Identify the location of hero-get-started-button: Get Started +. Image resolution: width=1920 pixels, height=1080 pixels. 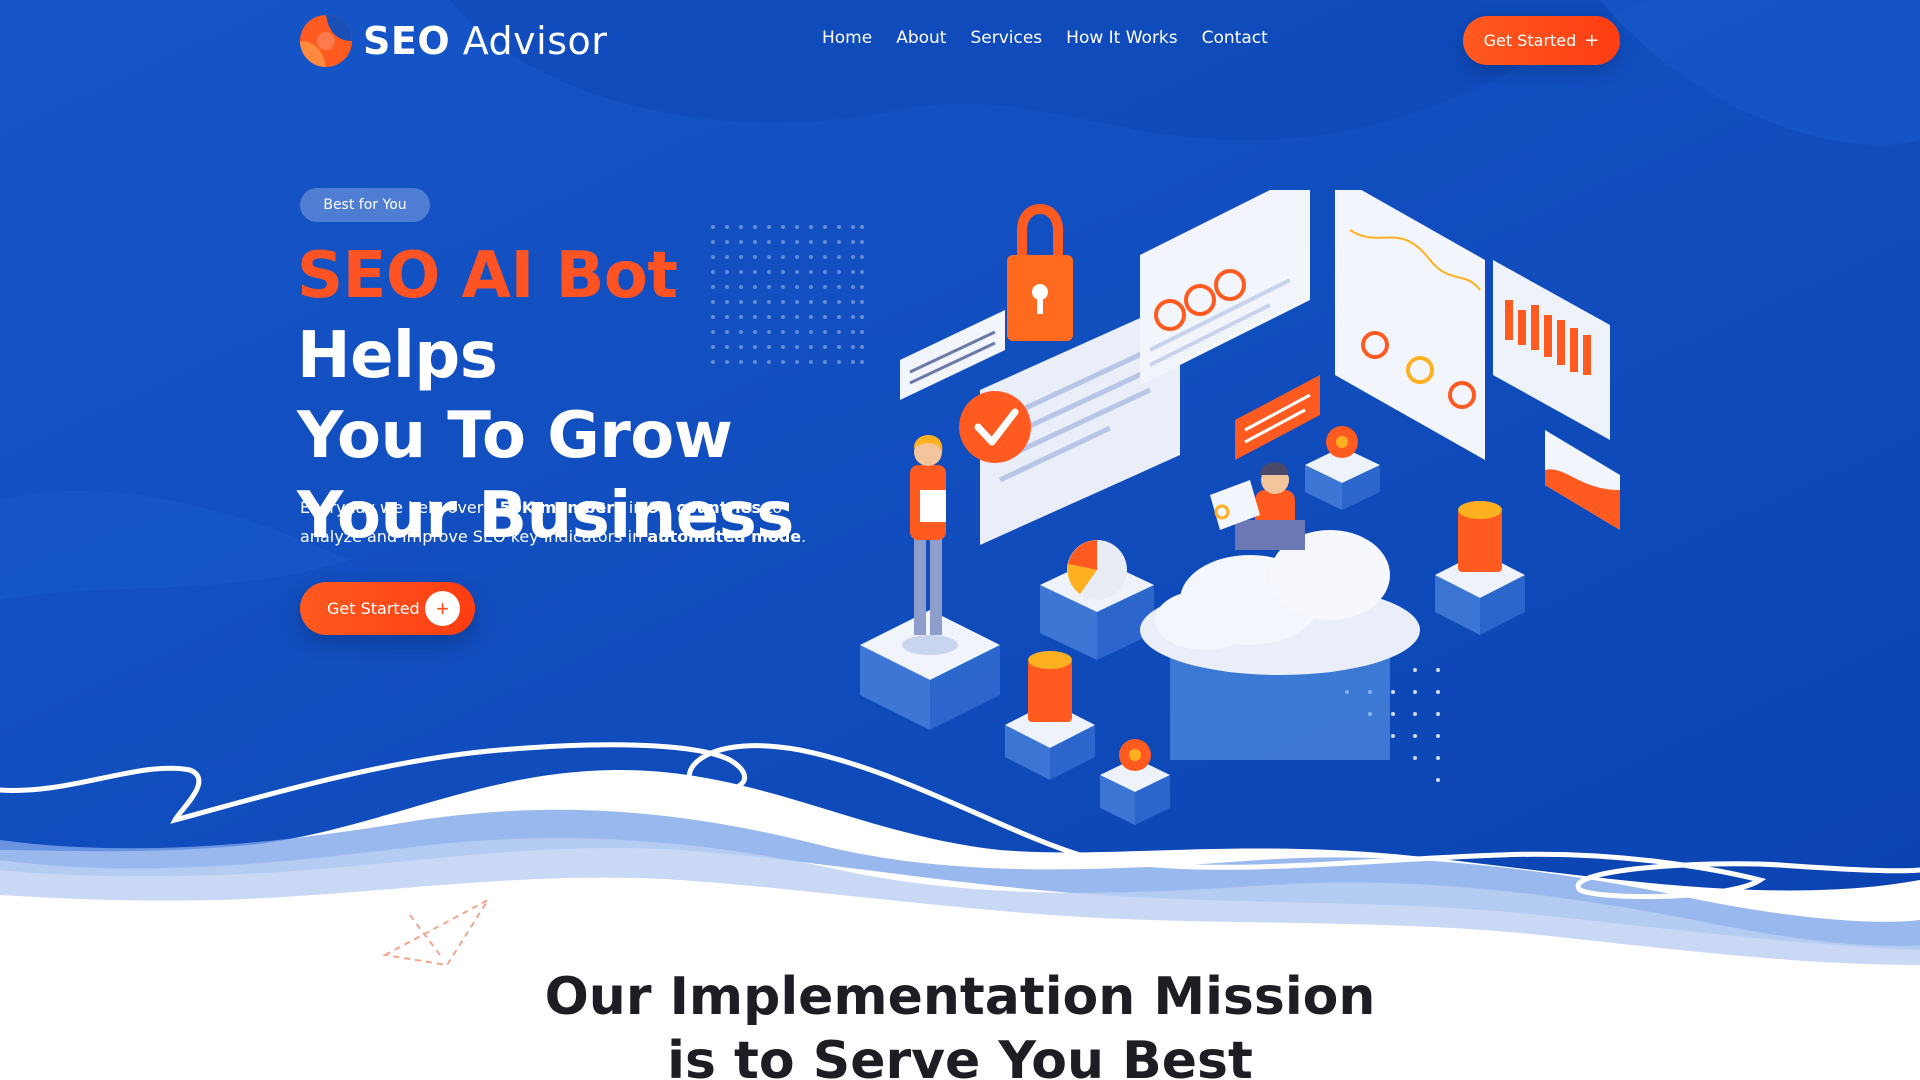
(387, 608).